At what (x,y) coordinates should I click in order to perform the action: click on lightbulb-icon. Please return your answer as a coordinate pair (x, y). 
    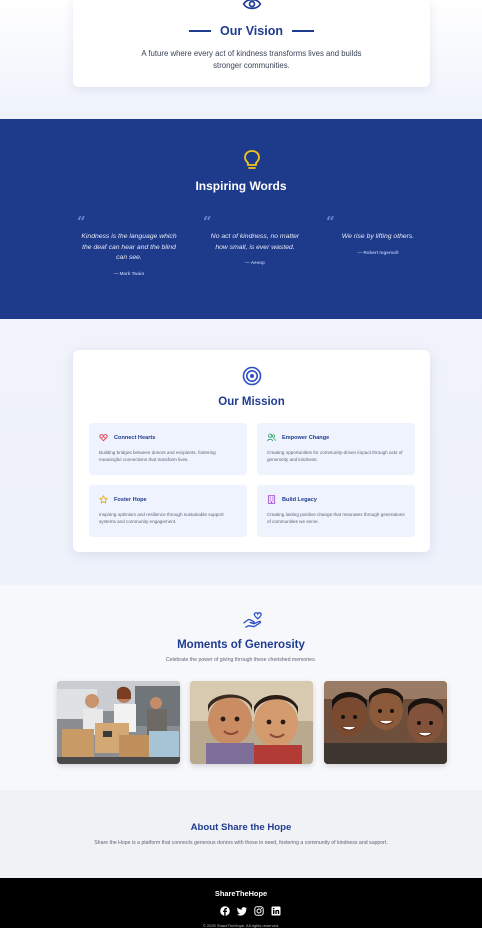
    Looking at the image, I should click on (252, 159).